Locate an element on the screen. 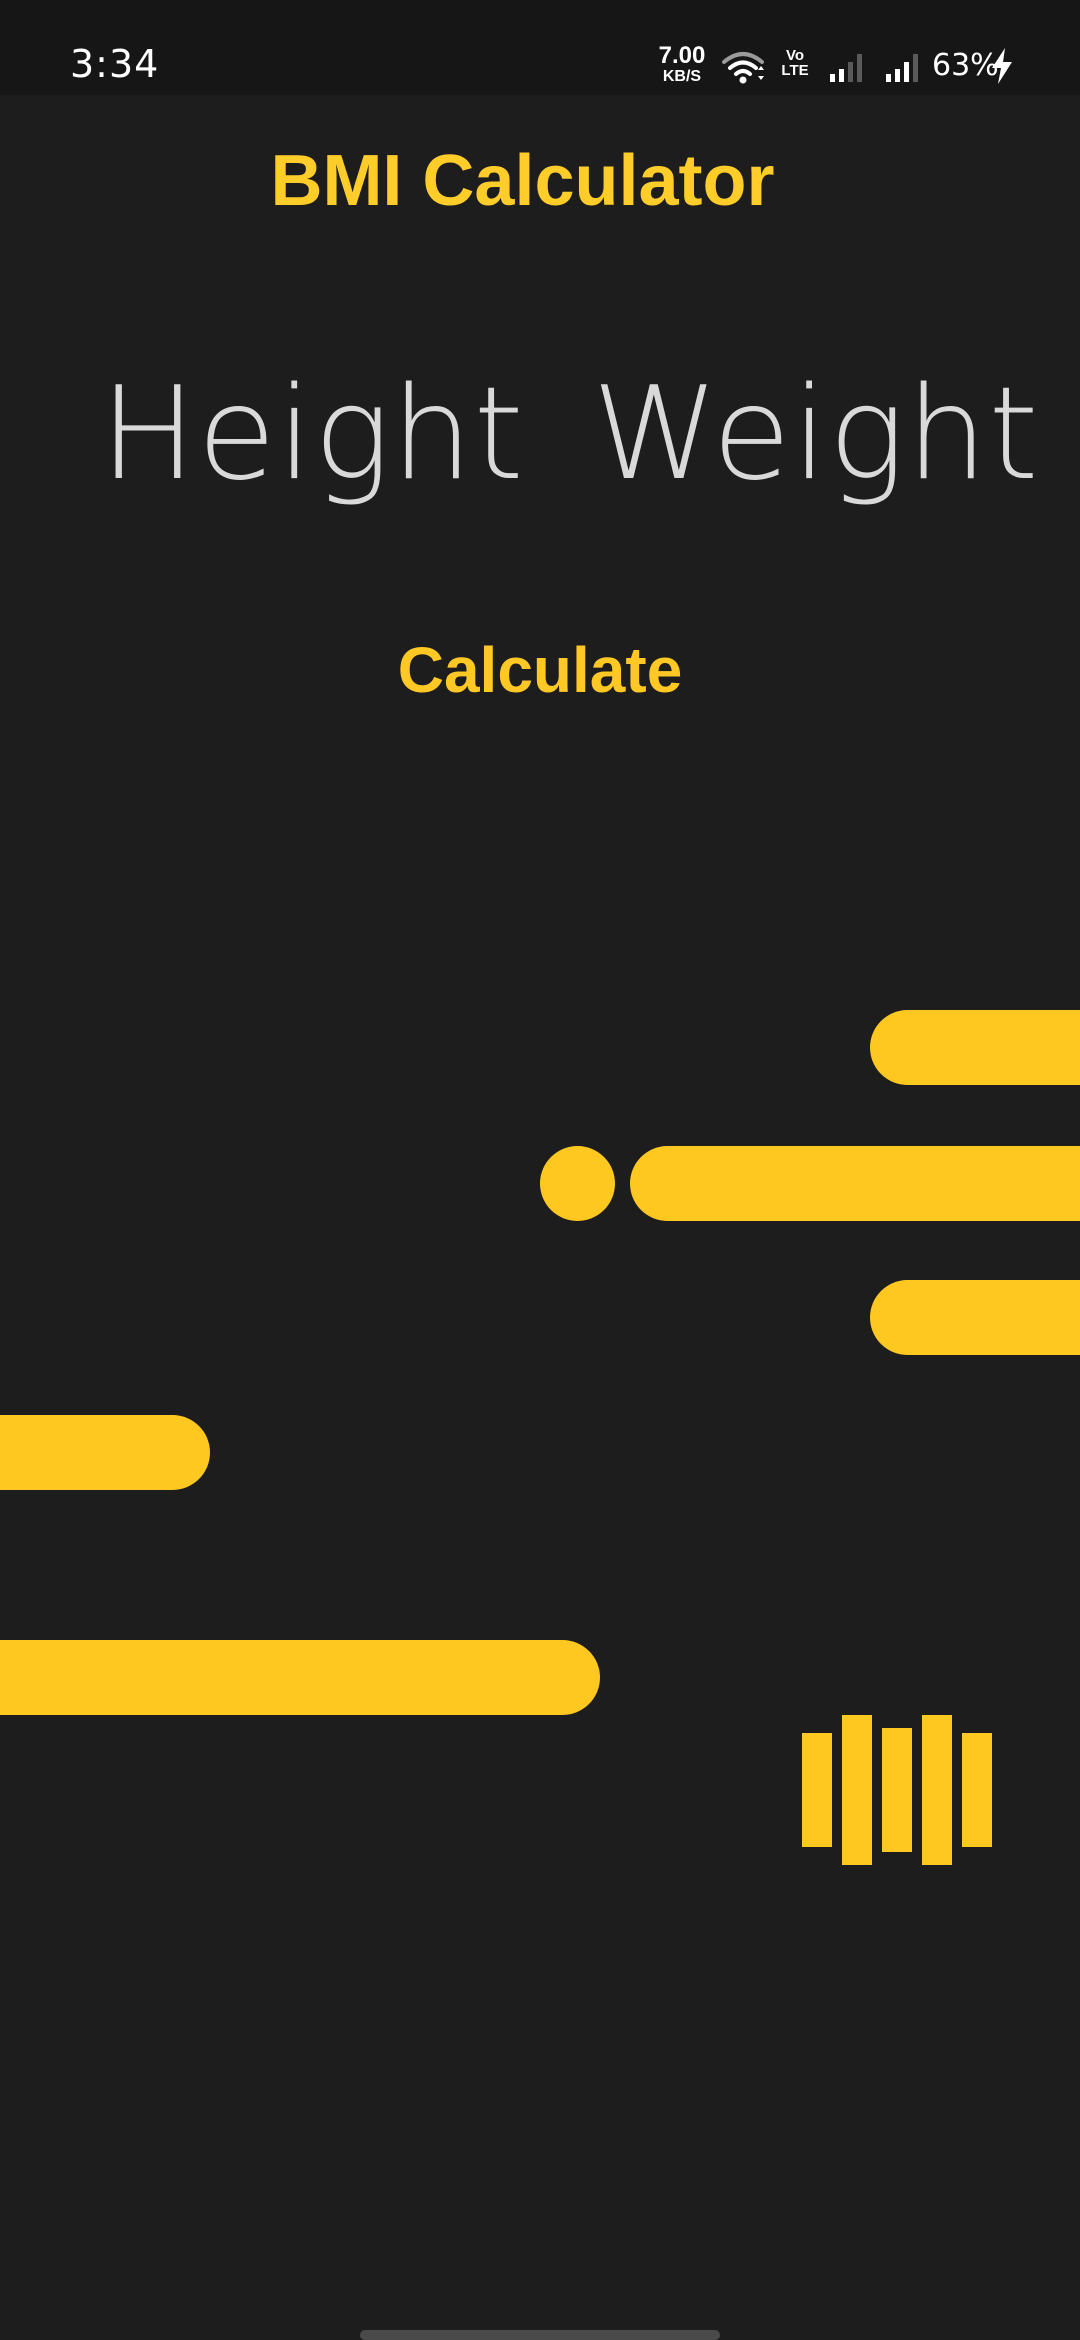 The width and height of the screenshot is (1080, 2340). height-label: Height is located at coordinates (312, 434).